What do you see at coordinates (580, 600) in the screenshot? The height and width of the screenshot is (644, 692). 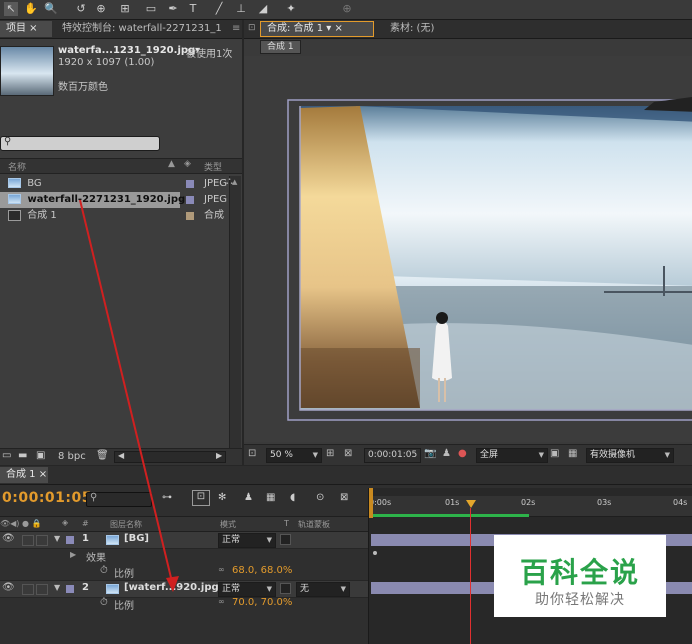 I see `watermark-subtitle: 助你轻松解决` at bounding box center [580, 600].